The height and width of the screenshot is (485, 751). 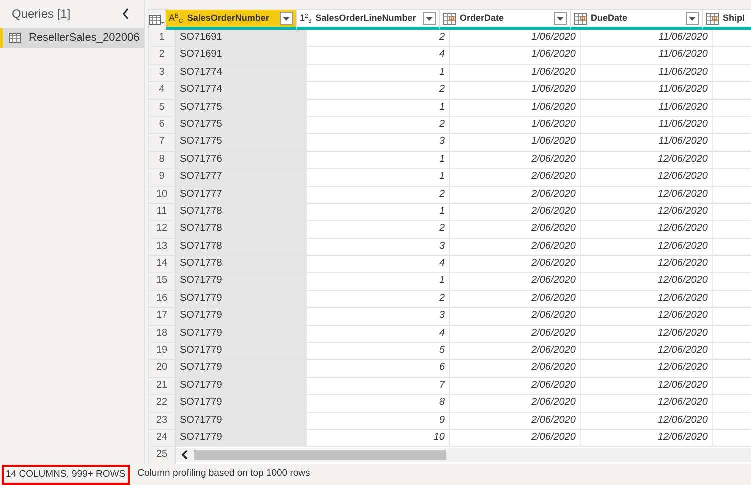 I want to click on row-number: 1, so click(x=162, y=38).